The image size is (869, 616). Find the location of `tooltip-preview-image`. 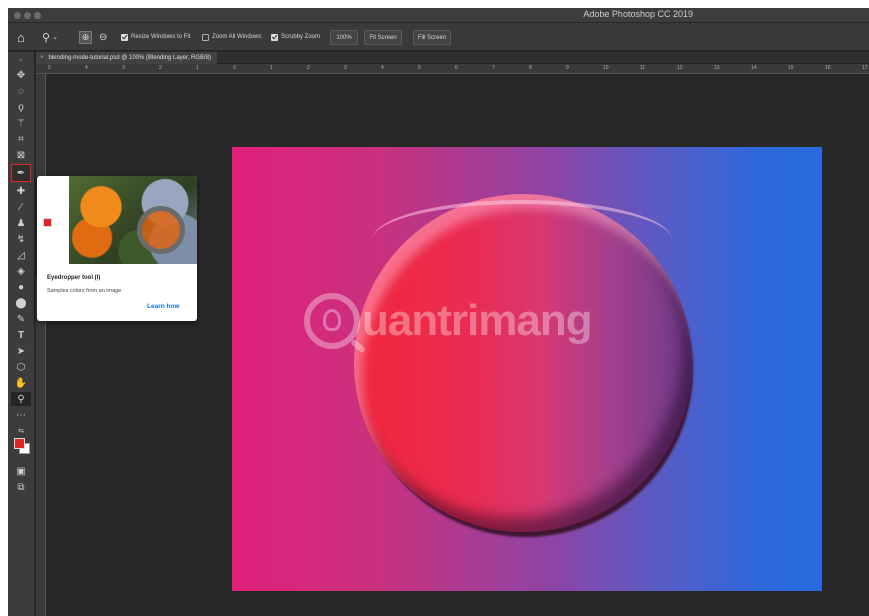

tooltip-preview-image is located at coordinates (133, 220).